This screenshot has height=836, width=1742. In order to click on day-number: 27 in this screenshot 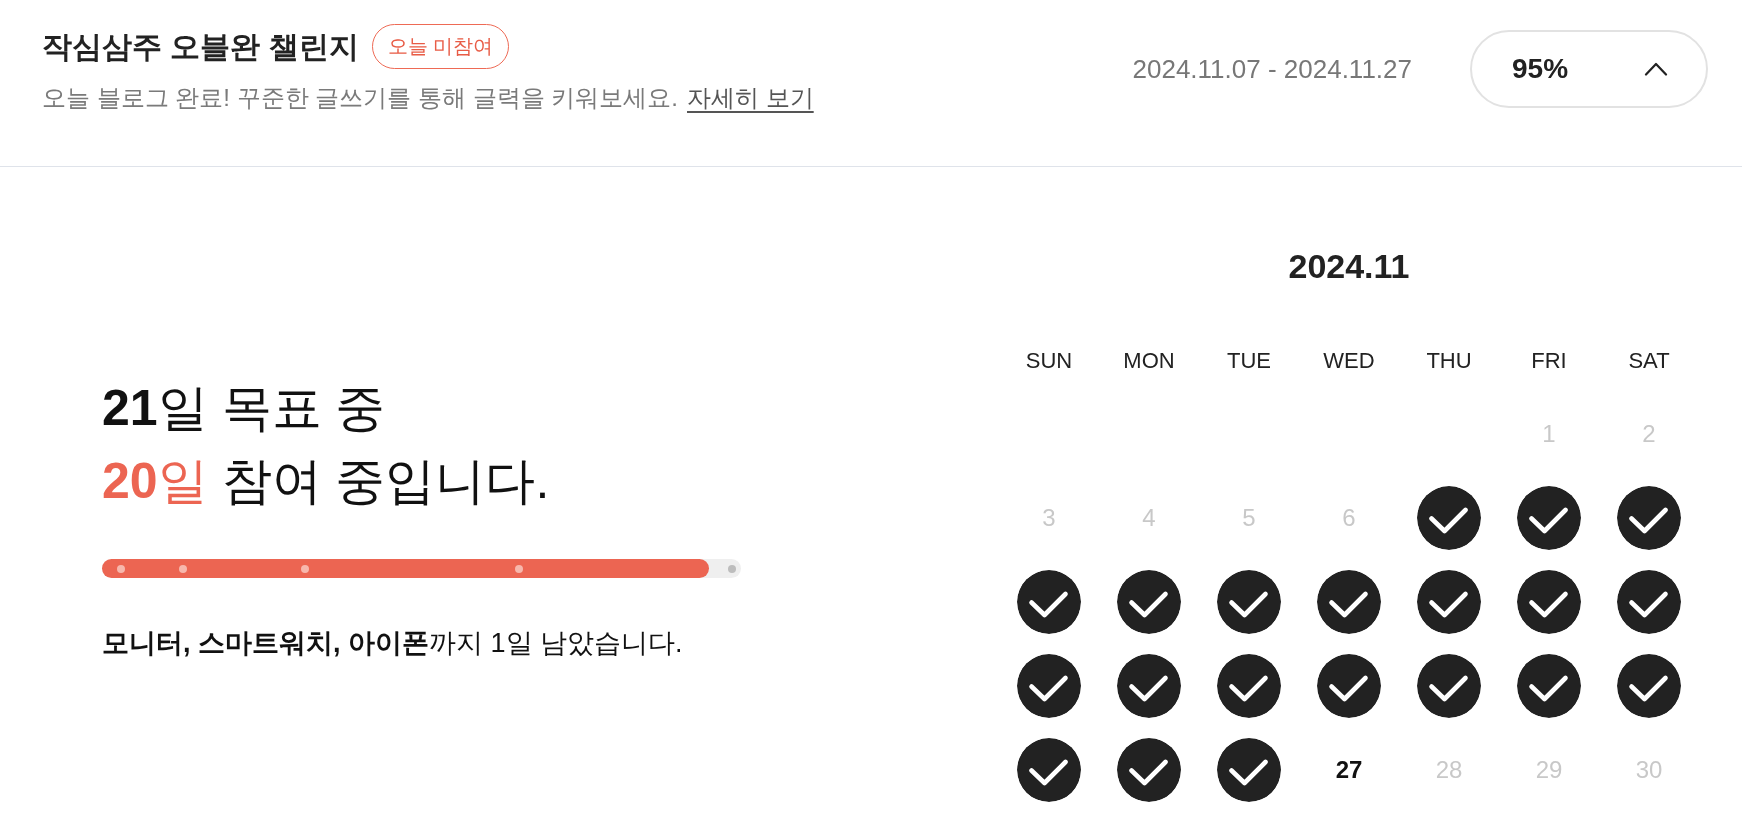, I will do `click(1349, 770)`.